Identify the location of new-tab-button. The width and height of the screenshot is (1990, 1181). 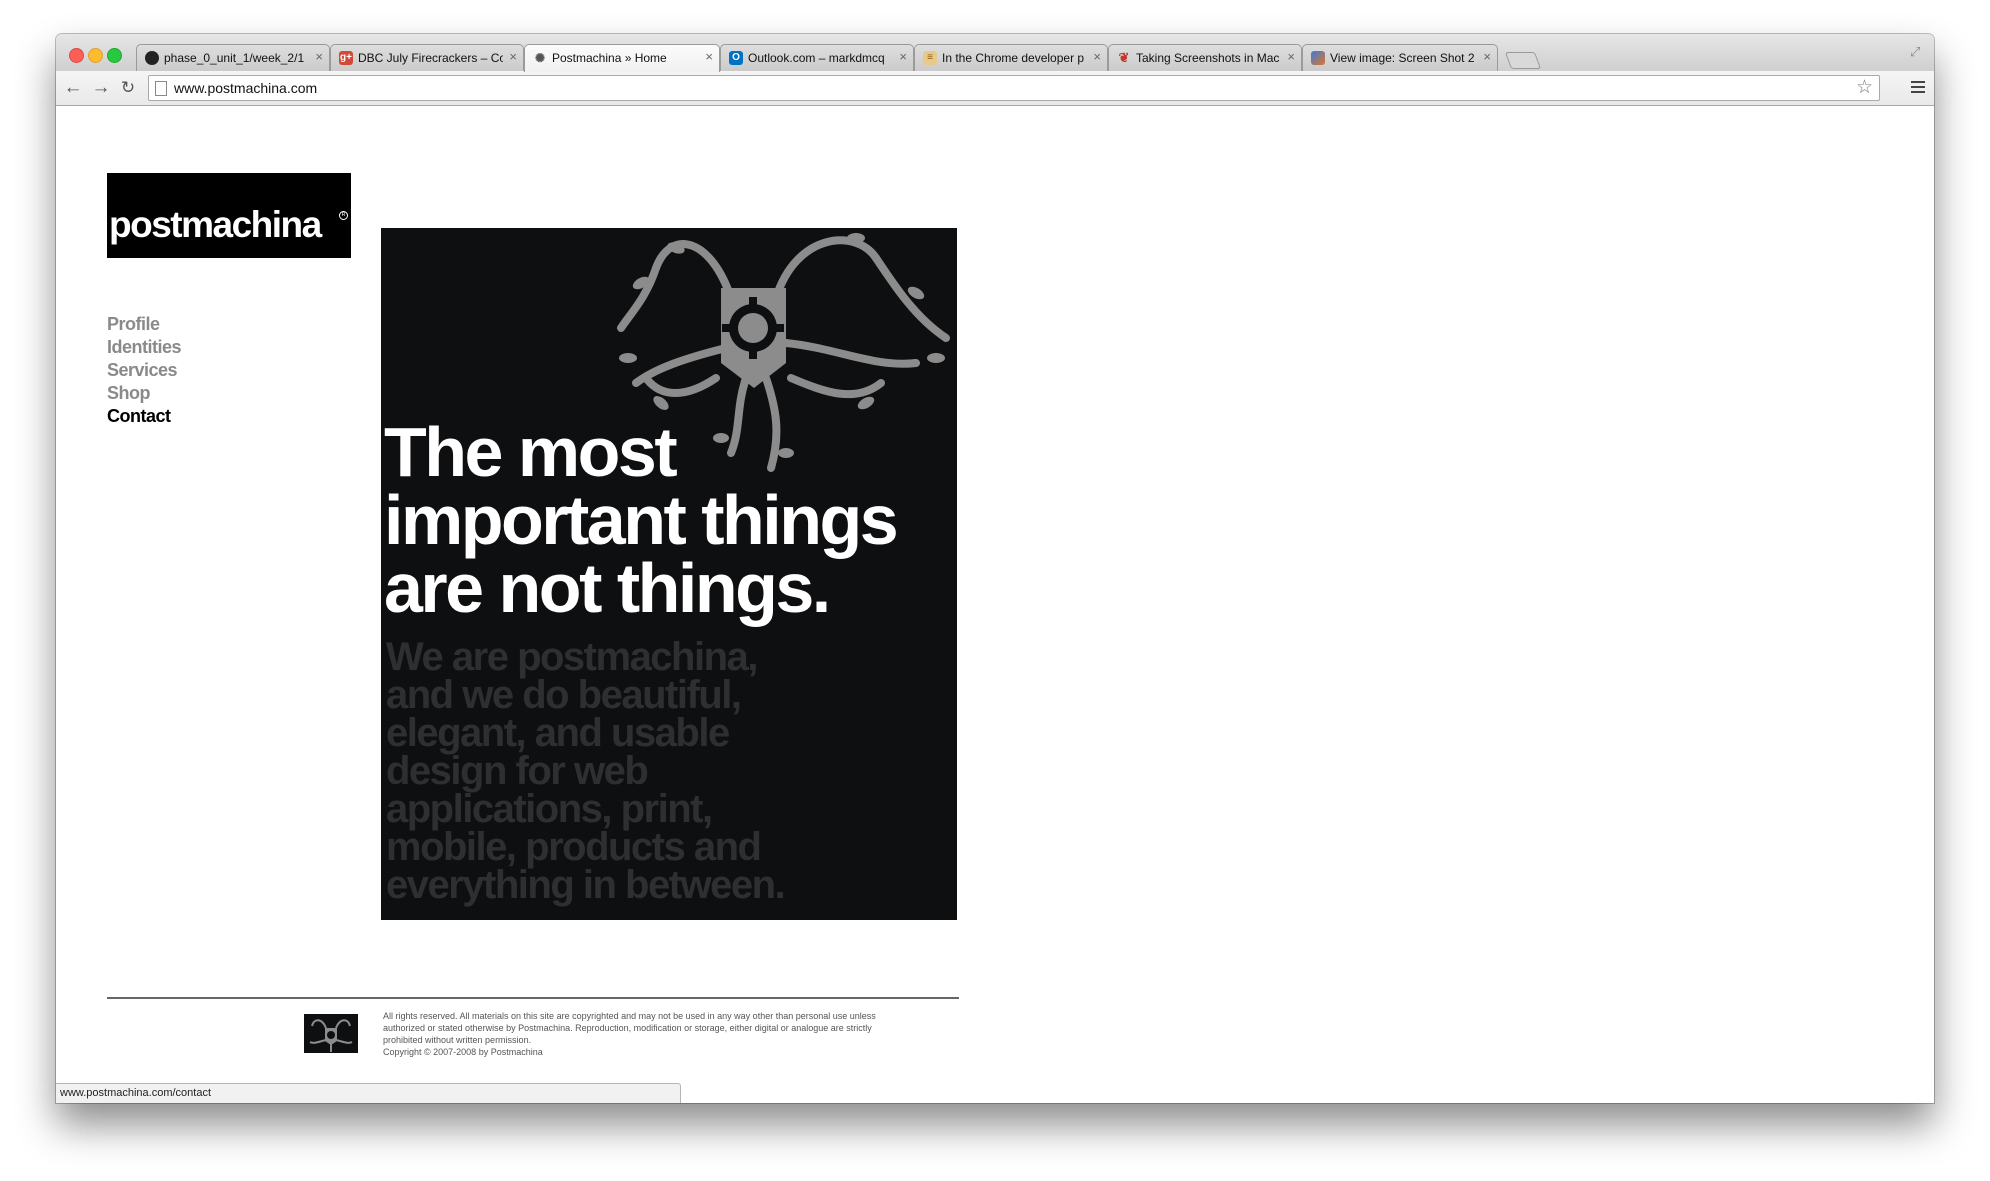
(1523, 60).